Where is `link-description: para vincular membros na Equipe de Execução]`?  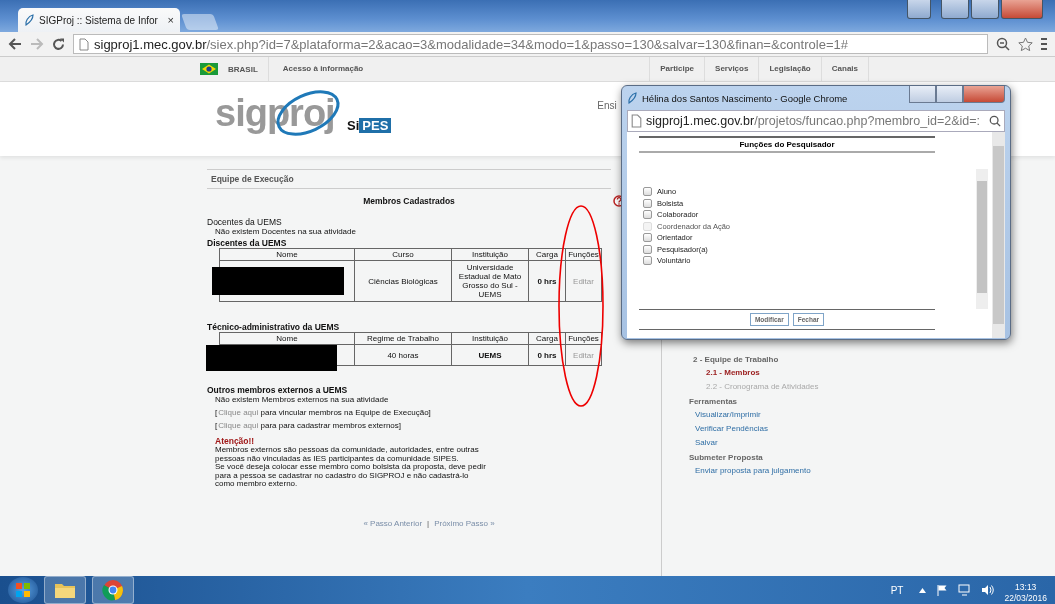
link-description: para vincular membros na Equipe de Execução] is located at coordinates (345, 412).